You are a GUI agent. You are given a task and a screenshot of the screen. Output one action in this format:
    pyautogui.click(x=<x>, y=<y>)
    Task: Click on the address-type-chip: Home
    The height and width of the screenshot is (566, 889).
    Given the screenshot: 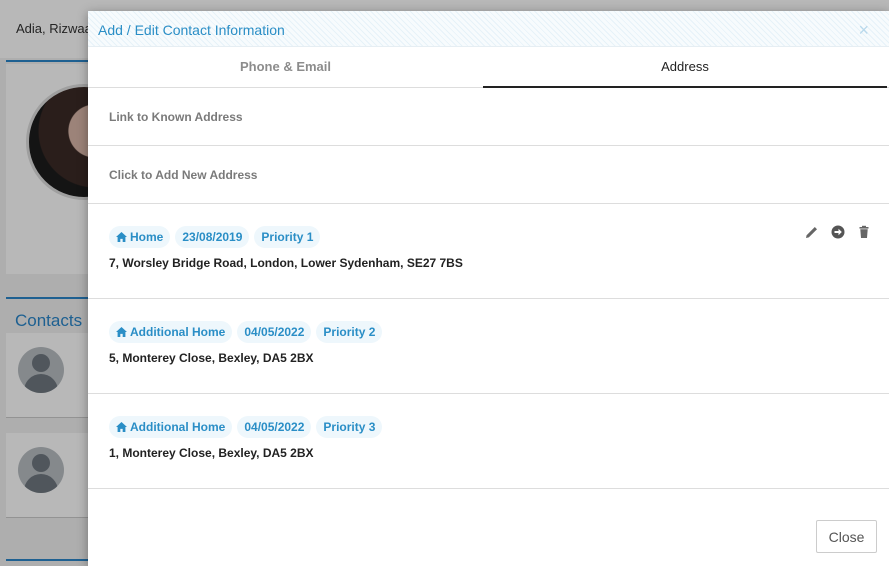 What is the action you would take?
    pyautogui.click(x=140, y=237)
    